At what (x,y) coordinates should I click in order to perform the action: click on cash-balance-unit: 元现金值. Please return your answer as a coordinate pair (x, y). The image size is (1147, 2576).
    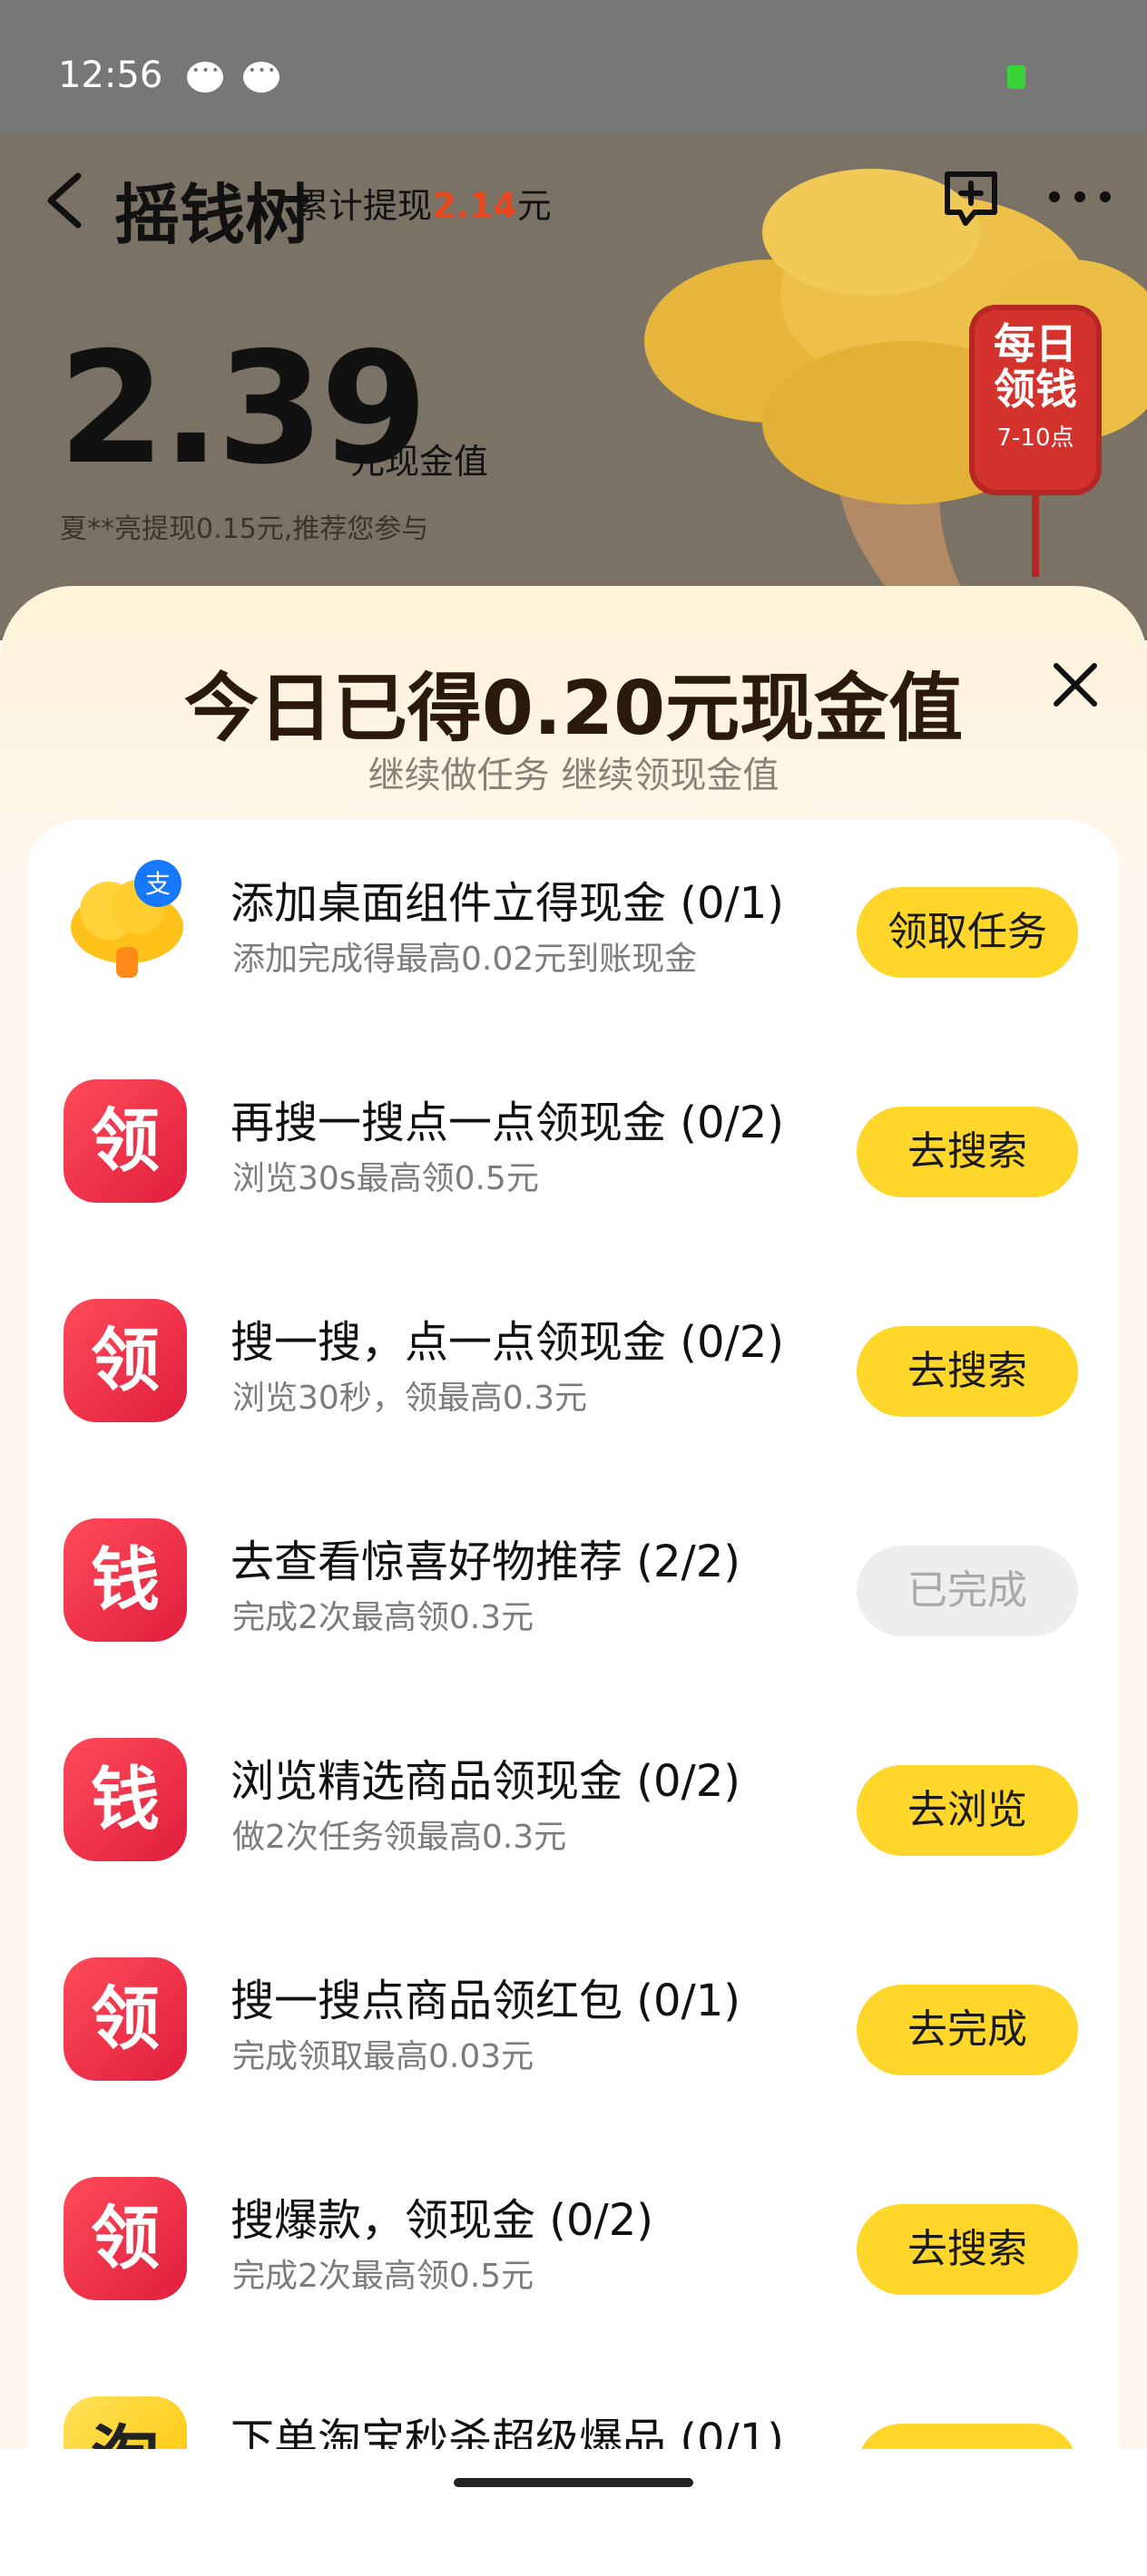
    Looking at the image, I should click on (419, 462).